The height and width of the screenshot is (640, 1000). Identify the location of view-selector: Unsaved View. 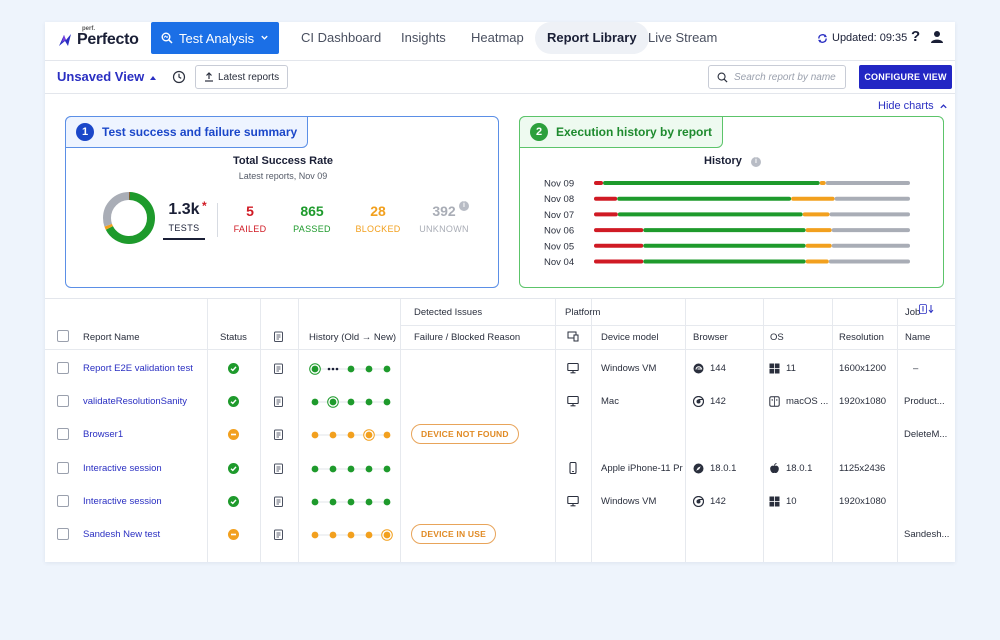
(107, 76).